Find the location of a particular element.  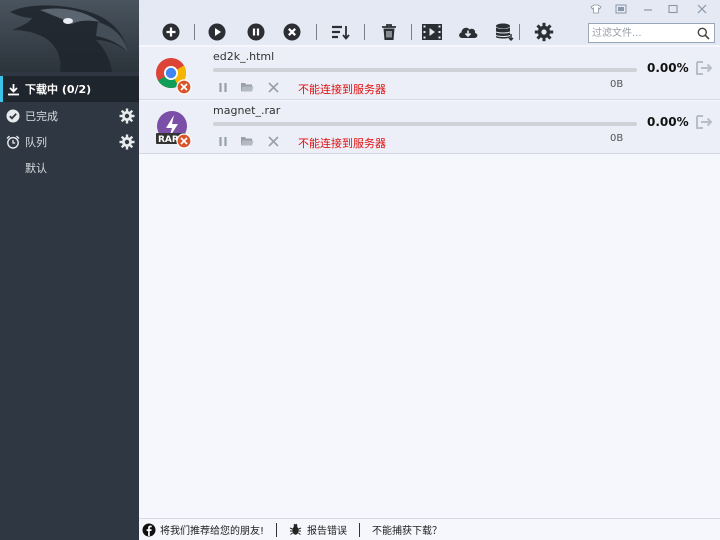

completed-settings-gear-icon is located at coordinates (127, 116).